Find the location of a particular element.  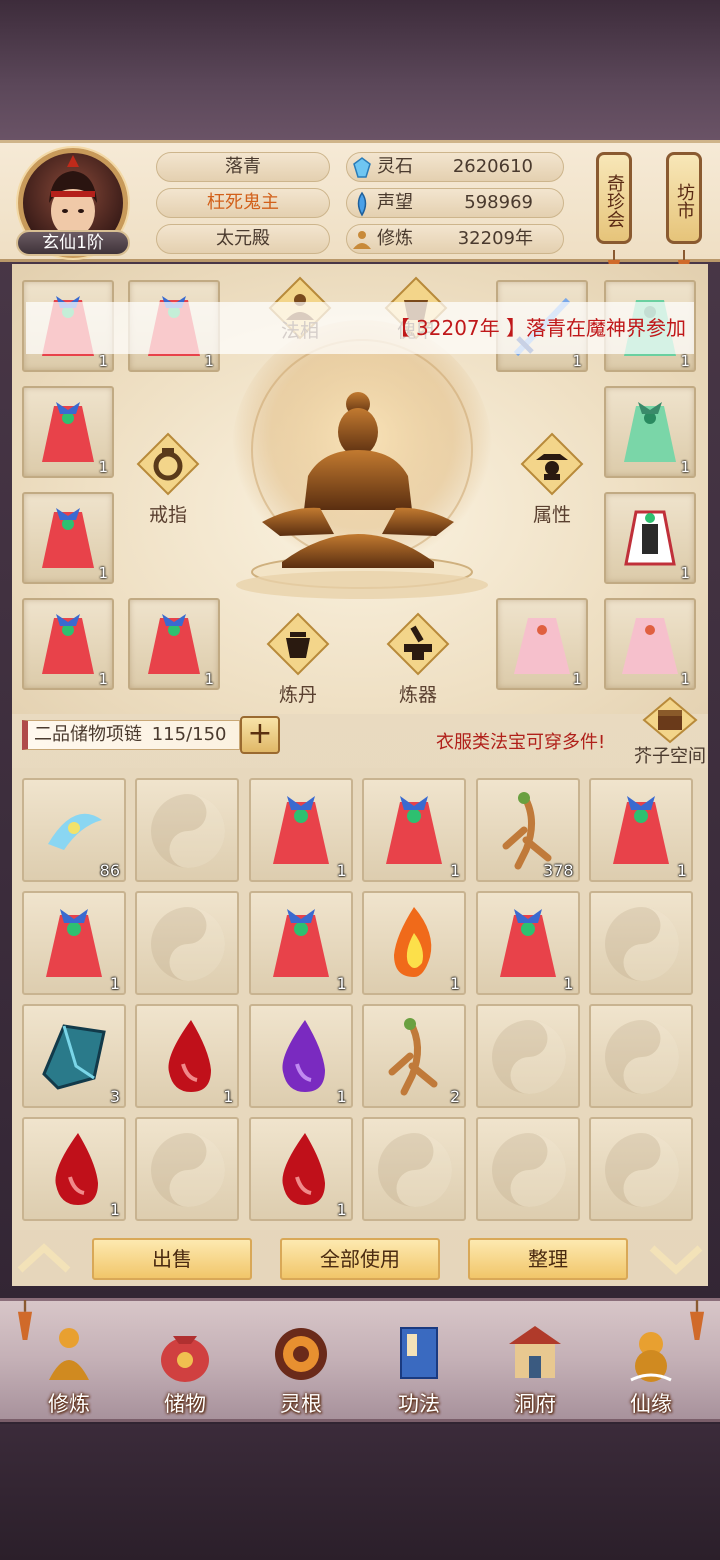

top-backdrop is located at coordinates (360, 70).